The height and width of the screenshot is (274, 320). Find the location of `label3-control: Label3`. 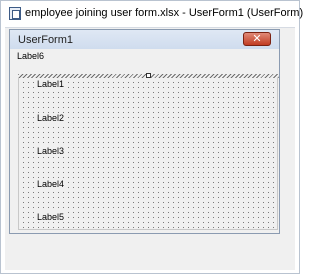

label3-control: Label3 is located at coordinates (51, 151).